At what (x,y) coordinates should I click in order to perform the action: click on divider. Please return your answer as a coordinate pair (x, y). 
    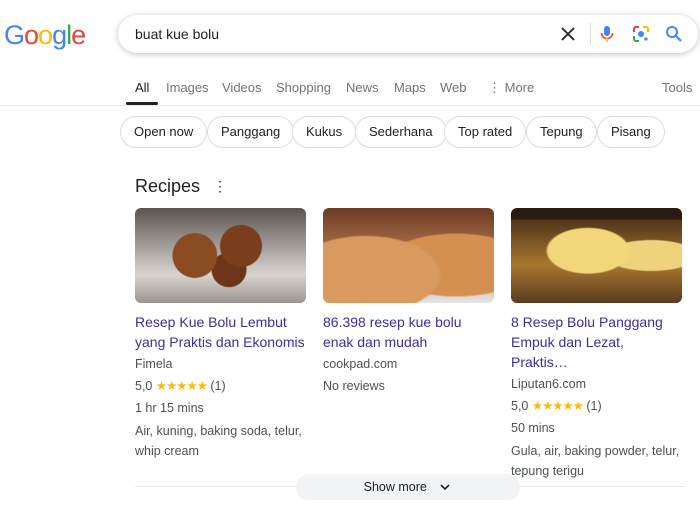
    Looking at the image, I should click on (590, 34).